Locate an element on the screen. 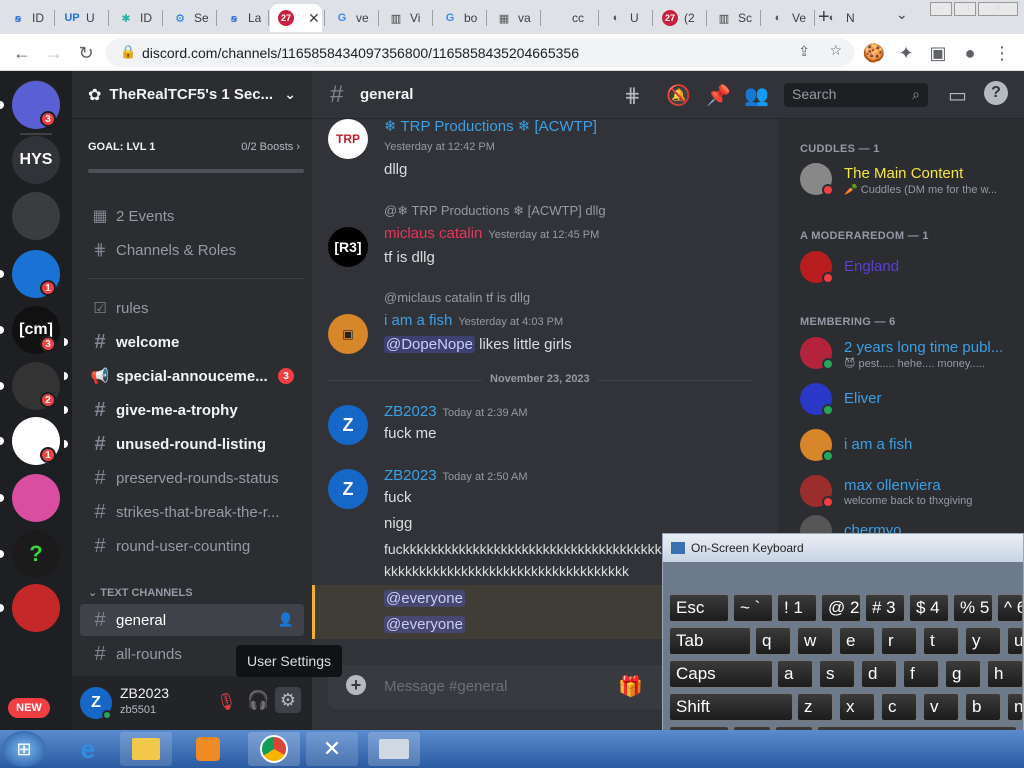 The height and width of the screenshot is (768, 1024). close-window-icon: ✕ is located at coordinates (998, 9).